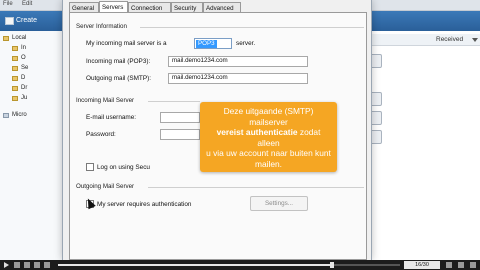 The height and width of the screenshot is (270, 480). I want to click on chevron-down-icon, so click(475, 40).